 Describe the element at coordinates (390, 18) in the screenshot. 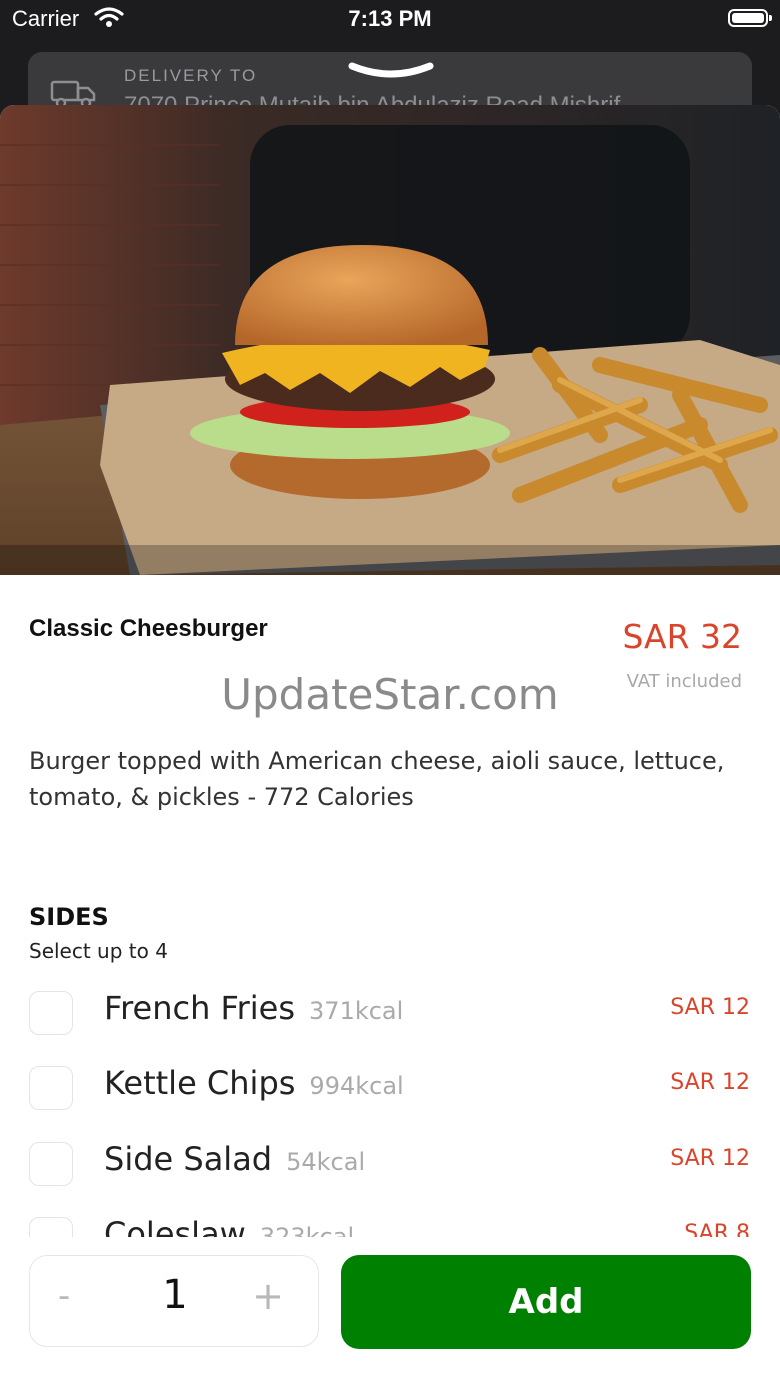

I see `clock: 7:13 PM` at that location.